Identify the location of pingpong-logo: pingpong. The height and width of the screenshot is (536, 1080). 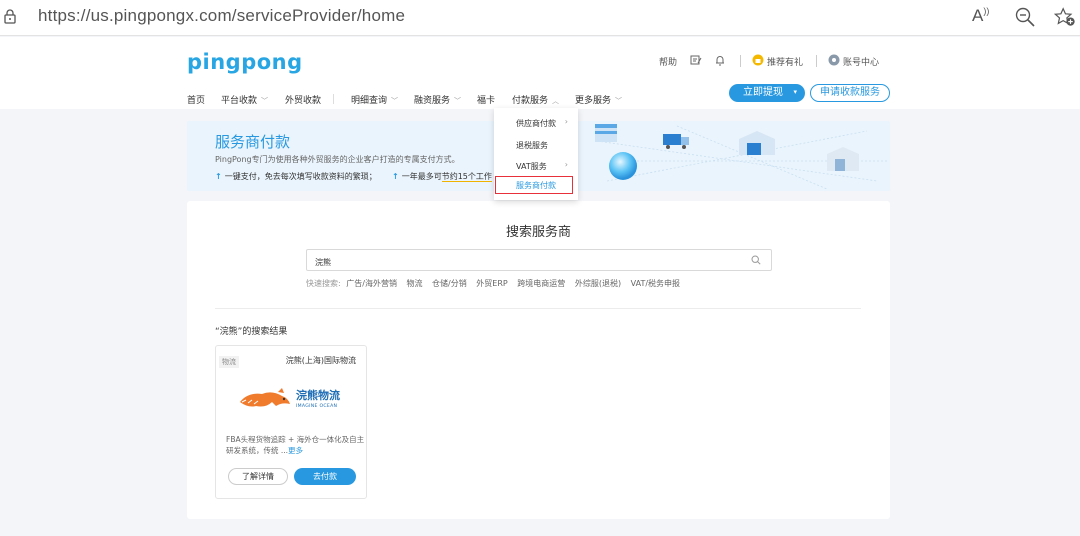
(245, 62).